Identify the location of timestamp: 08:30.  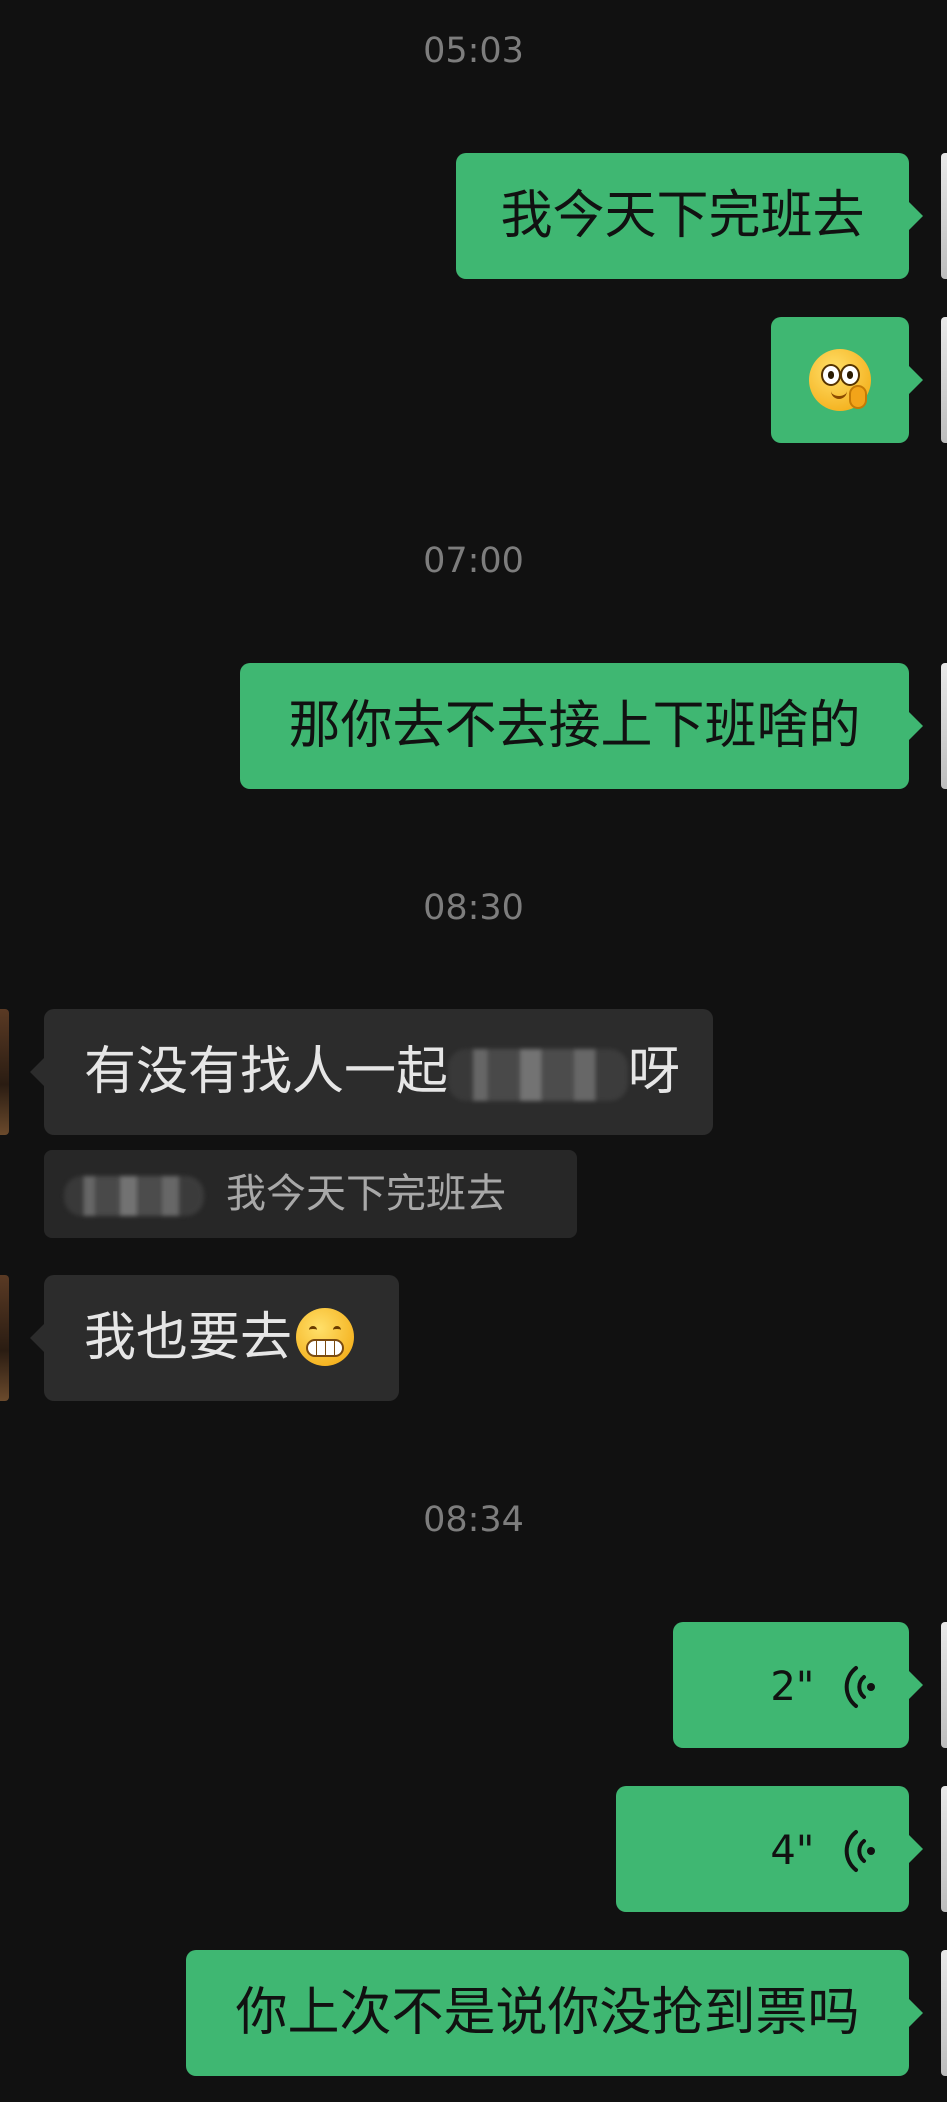
(473, 908).